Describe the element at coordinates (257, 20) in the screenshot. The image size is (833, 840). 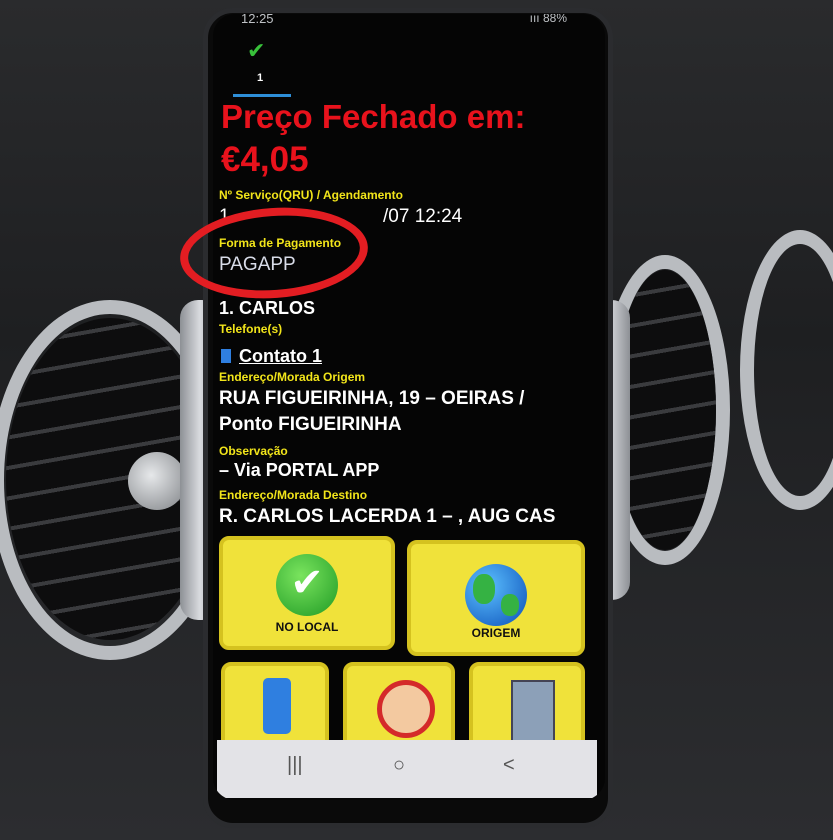
I see `status-time: 12:25` at that location.